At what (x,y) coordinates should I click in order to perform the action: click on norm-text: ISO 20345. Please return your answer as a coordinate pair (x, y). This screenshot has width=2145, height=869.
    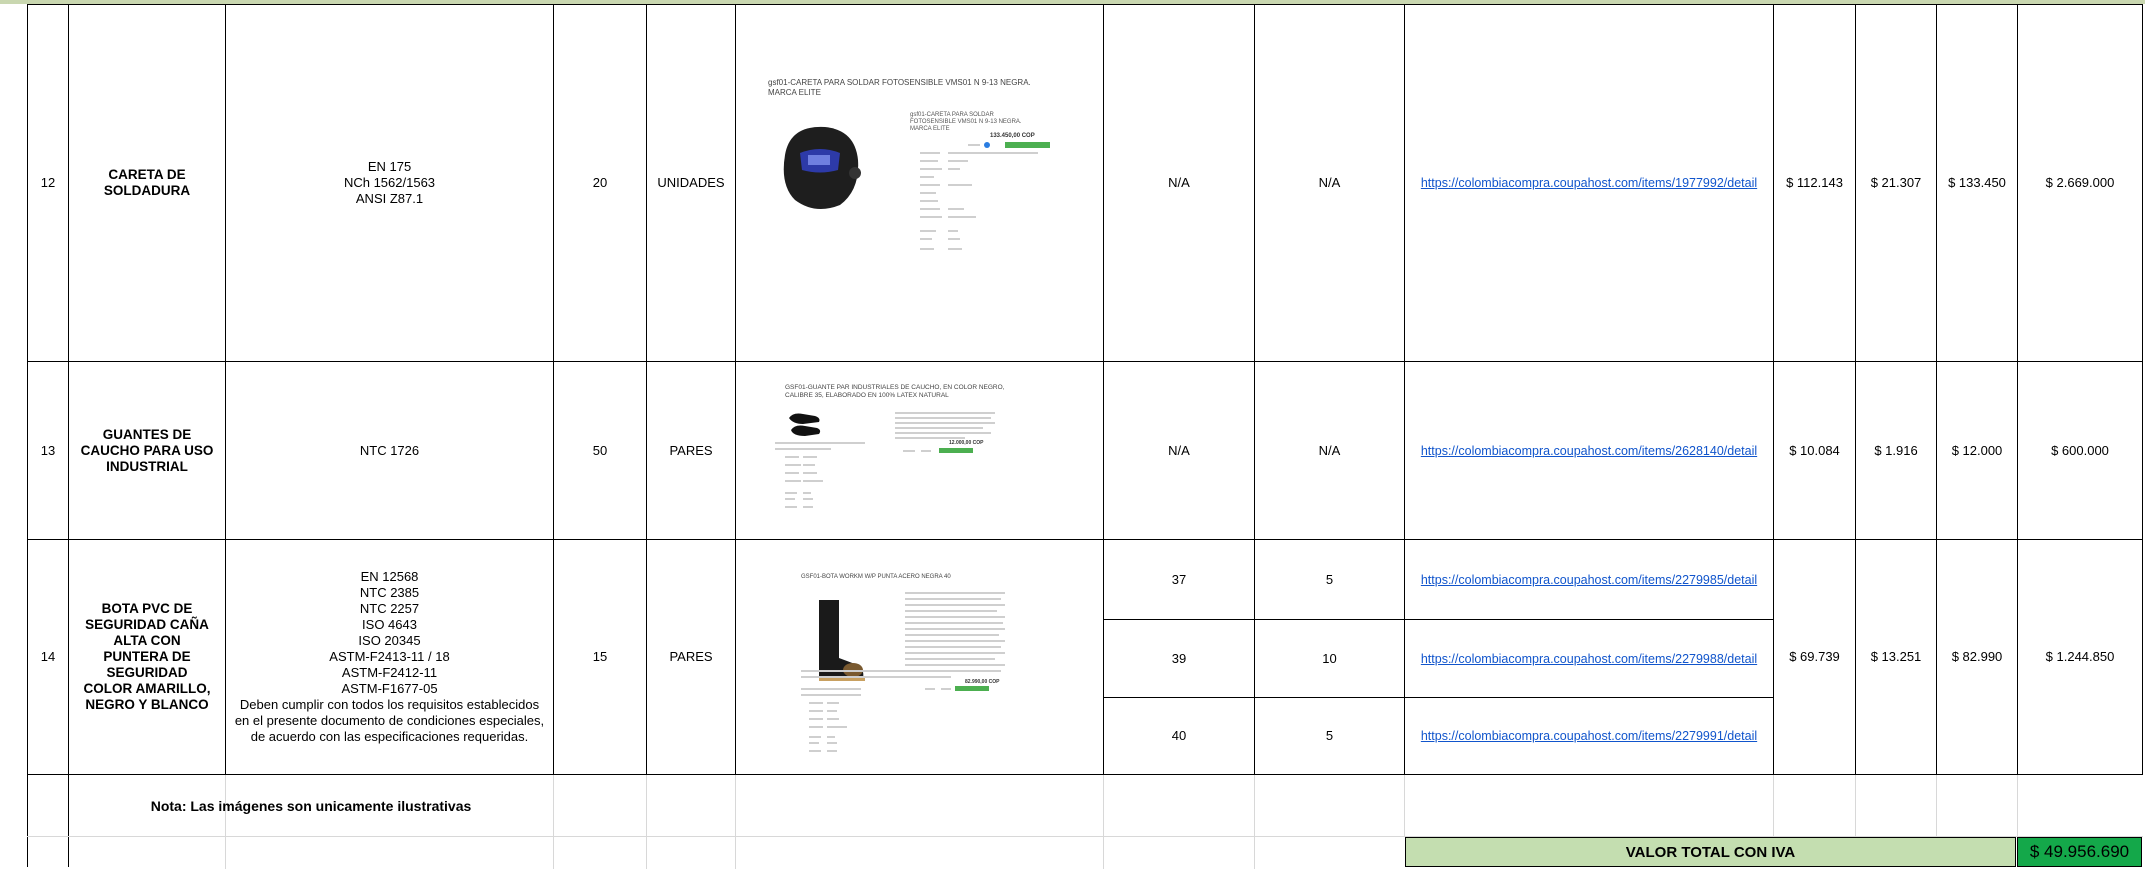
    Looking at the image, I should click on (389, 640).